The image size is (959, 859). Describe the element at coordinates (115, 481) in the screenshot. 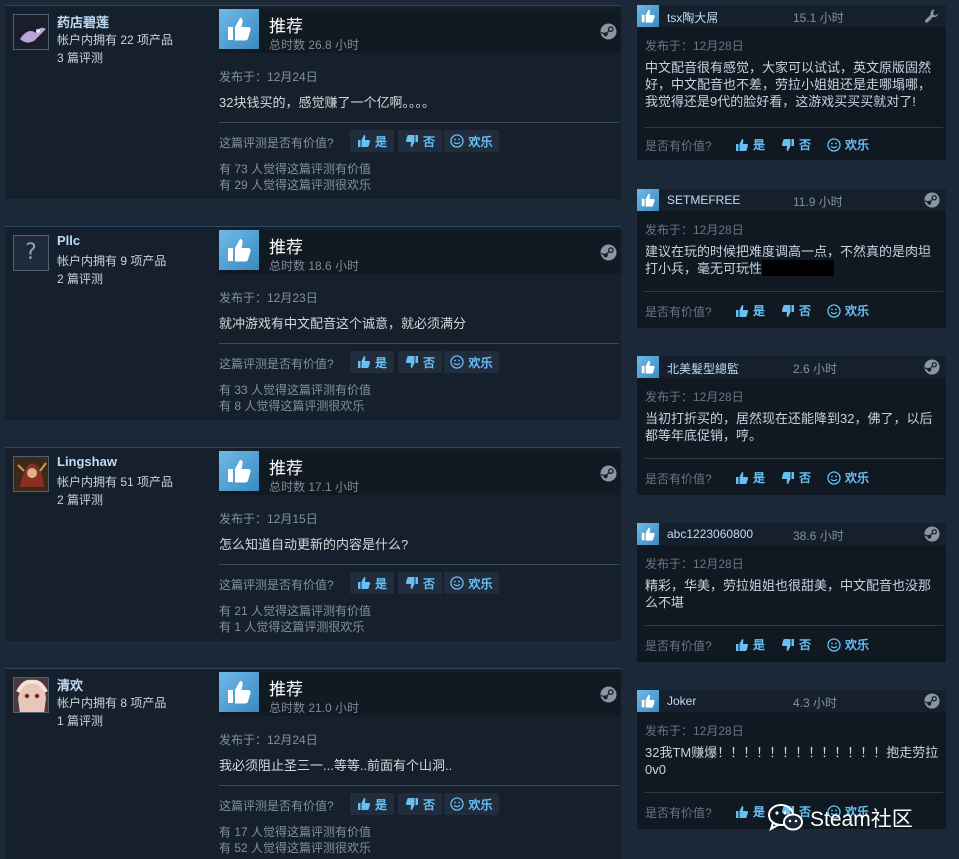

I see `author-products: 帐户内拥有 51 项产品` at that location.